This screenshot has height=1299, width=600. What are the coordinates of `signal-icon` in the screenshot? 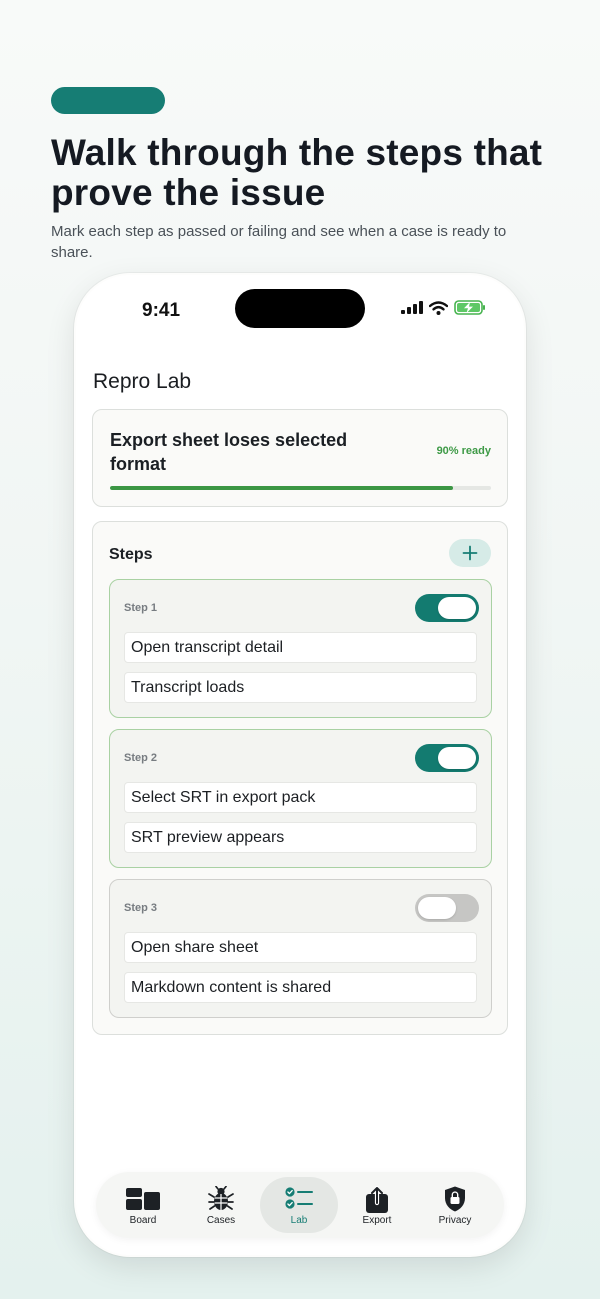 It's located at (412, 307).